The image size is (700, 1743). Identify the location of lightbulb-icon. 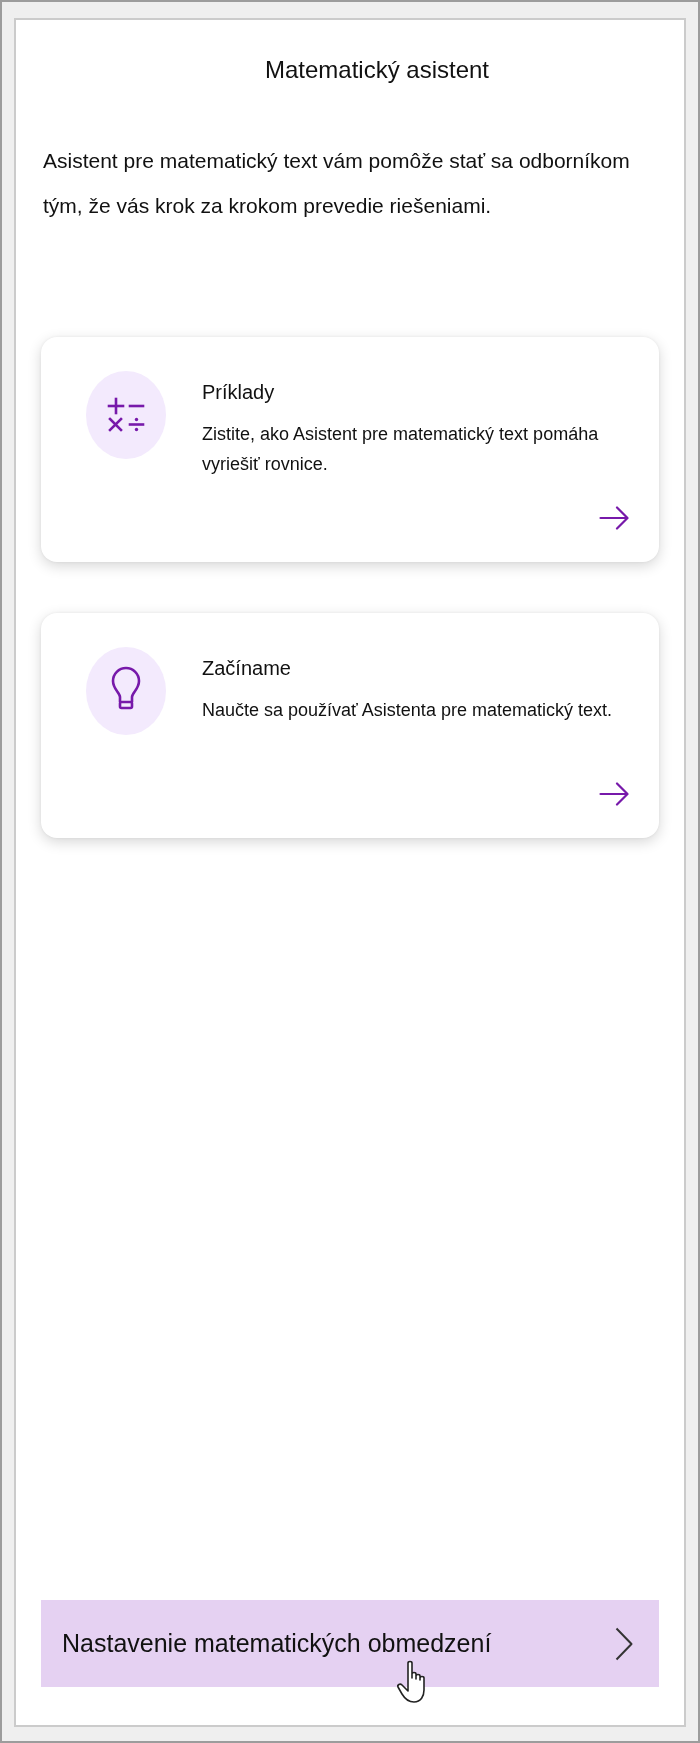
(126, 691).